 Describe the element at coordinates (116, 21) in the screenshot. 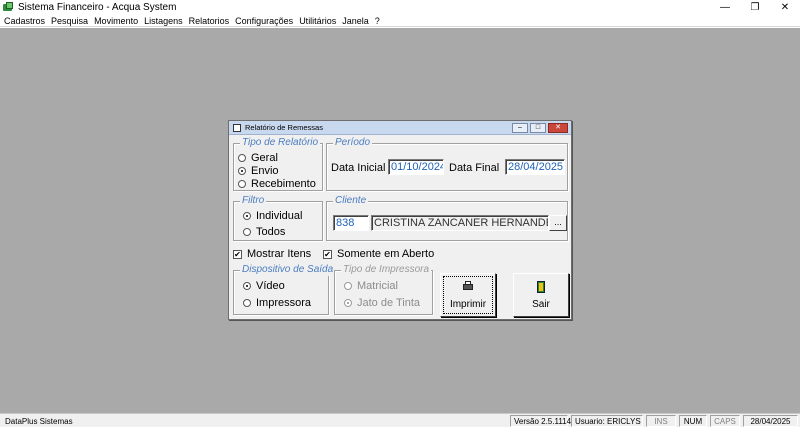

I see `menu-movimento: Movimento` at that location.